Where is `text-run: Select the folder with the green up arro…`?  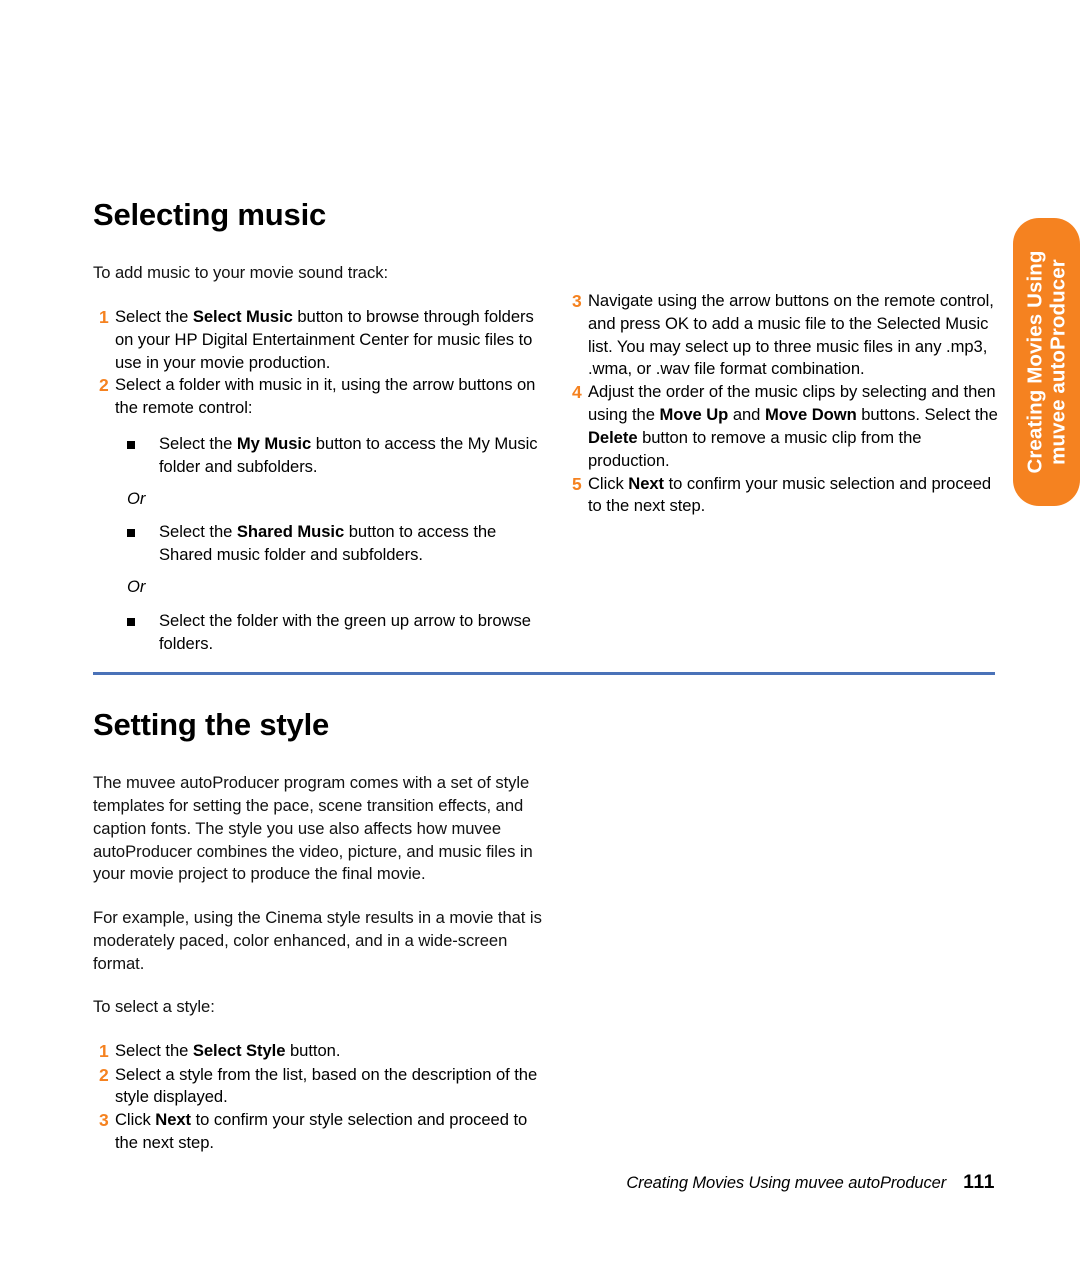
text-run: Select the folder with the green up arro… is located at coordinates (345, 631).